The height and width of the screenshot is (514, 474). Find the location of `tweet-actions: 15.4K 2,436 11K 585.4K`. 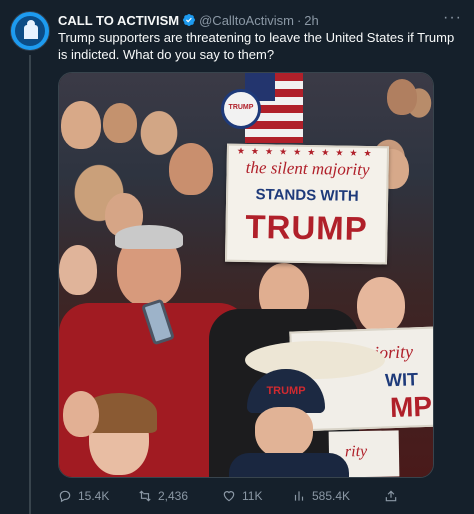

tweet-actions: 15.4K 2,436 11K 585.4K is located at coordinates (228, 496).